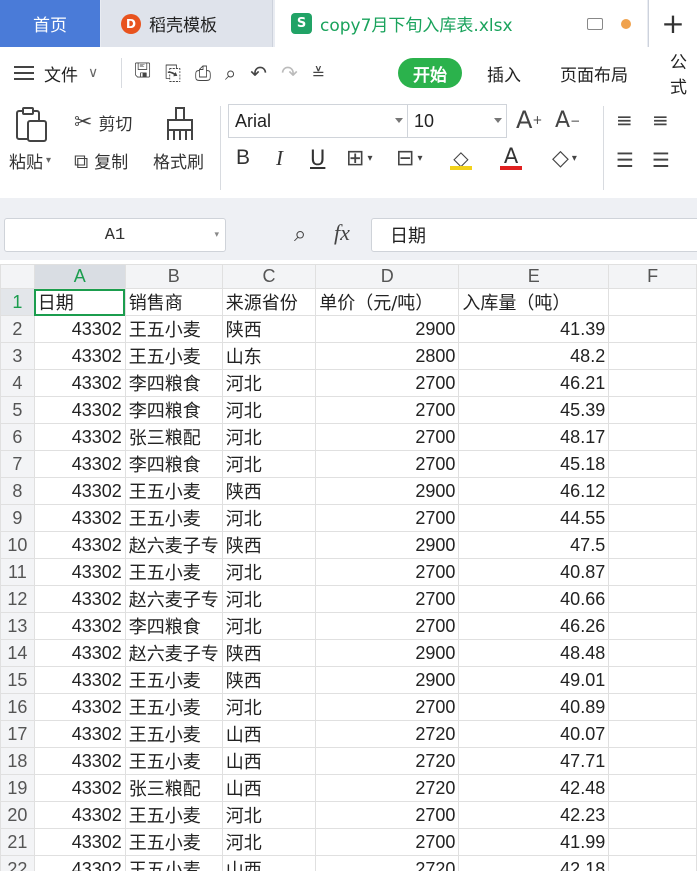  I want to click on row-header: 20, so click(17, 815).